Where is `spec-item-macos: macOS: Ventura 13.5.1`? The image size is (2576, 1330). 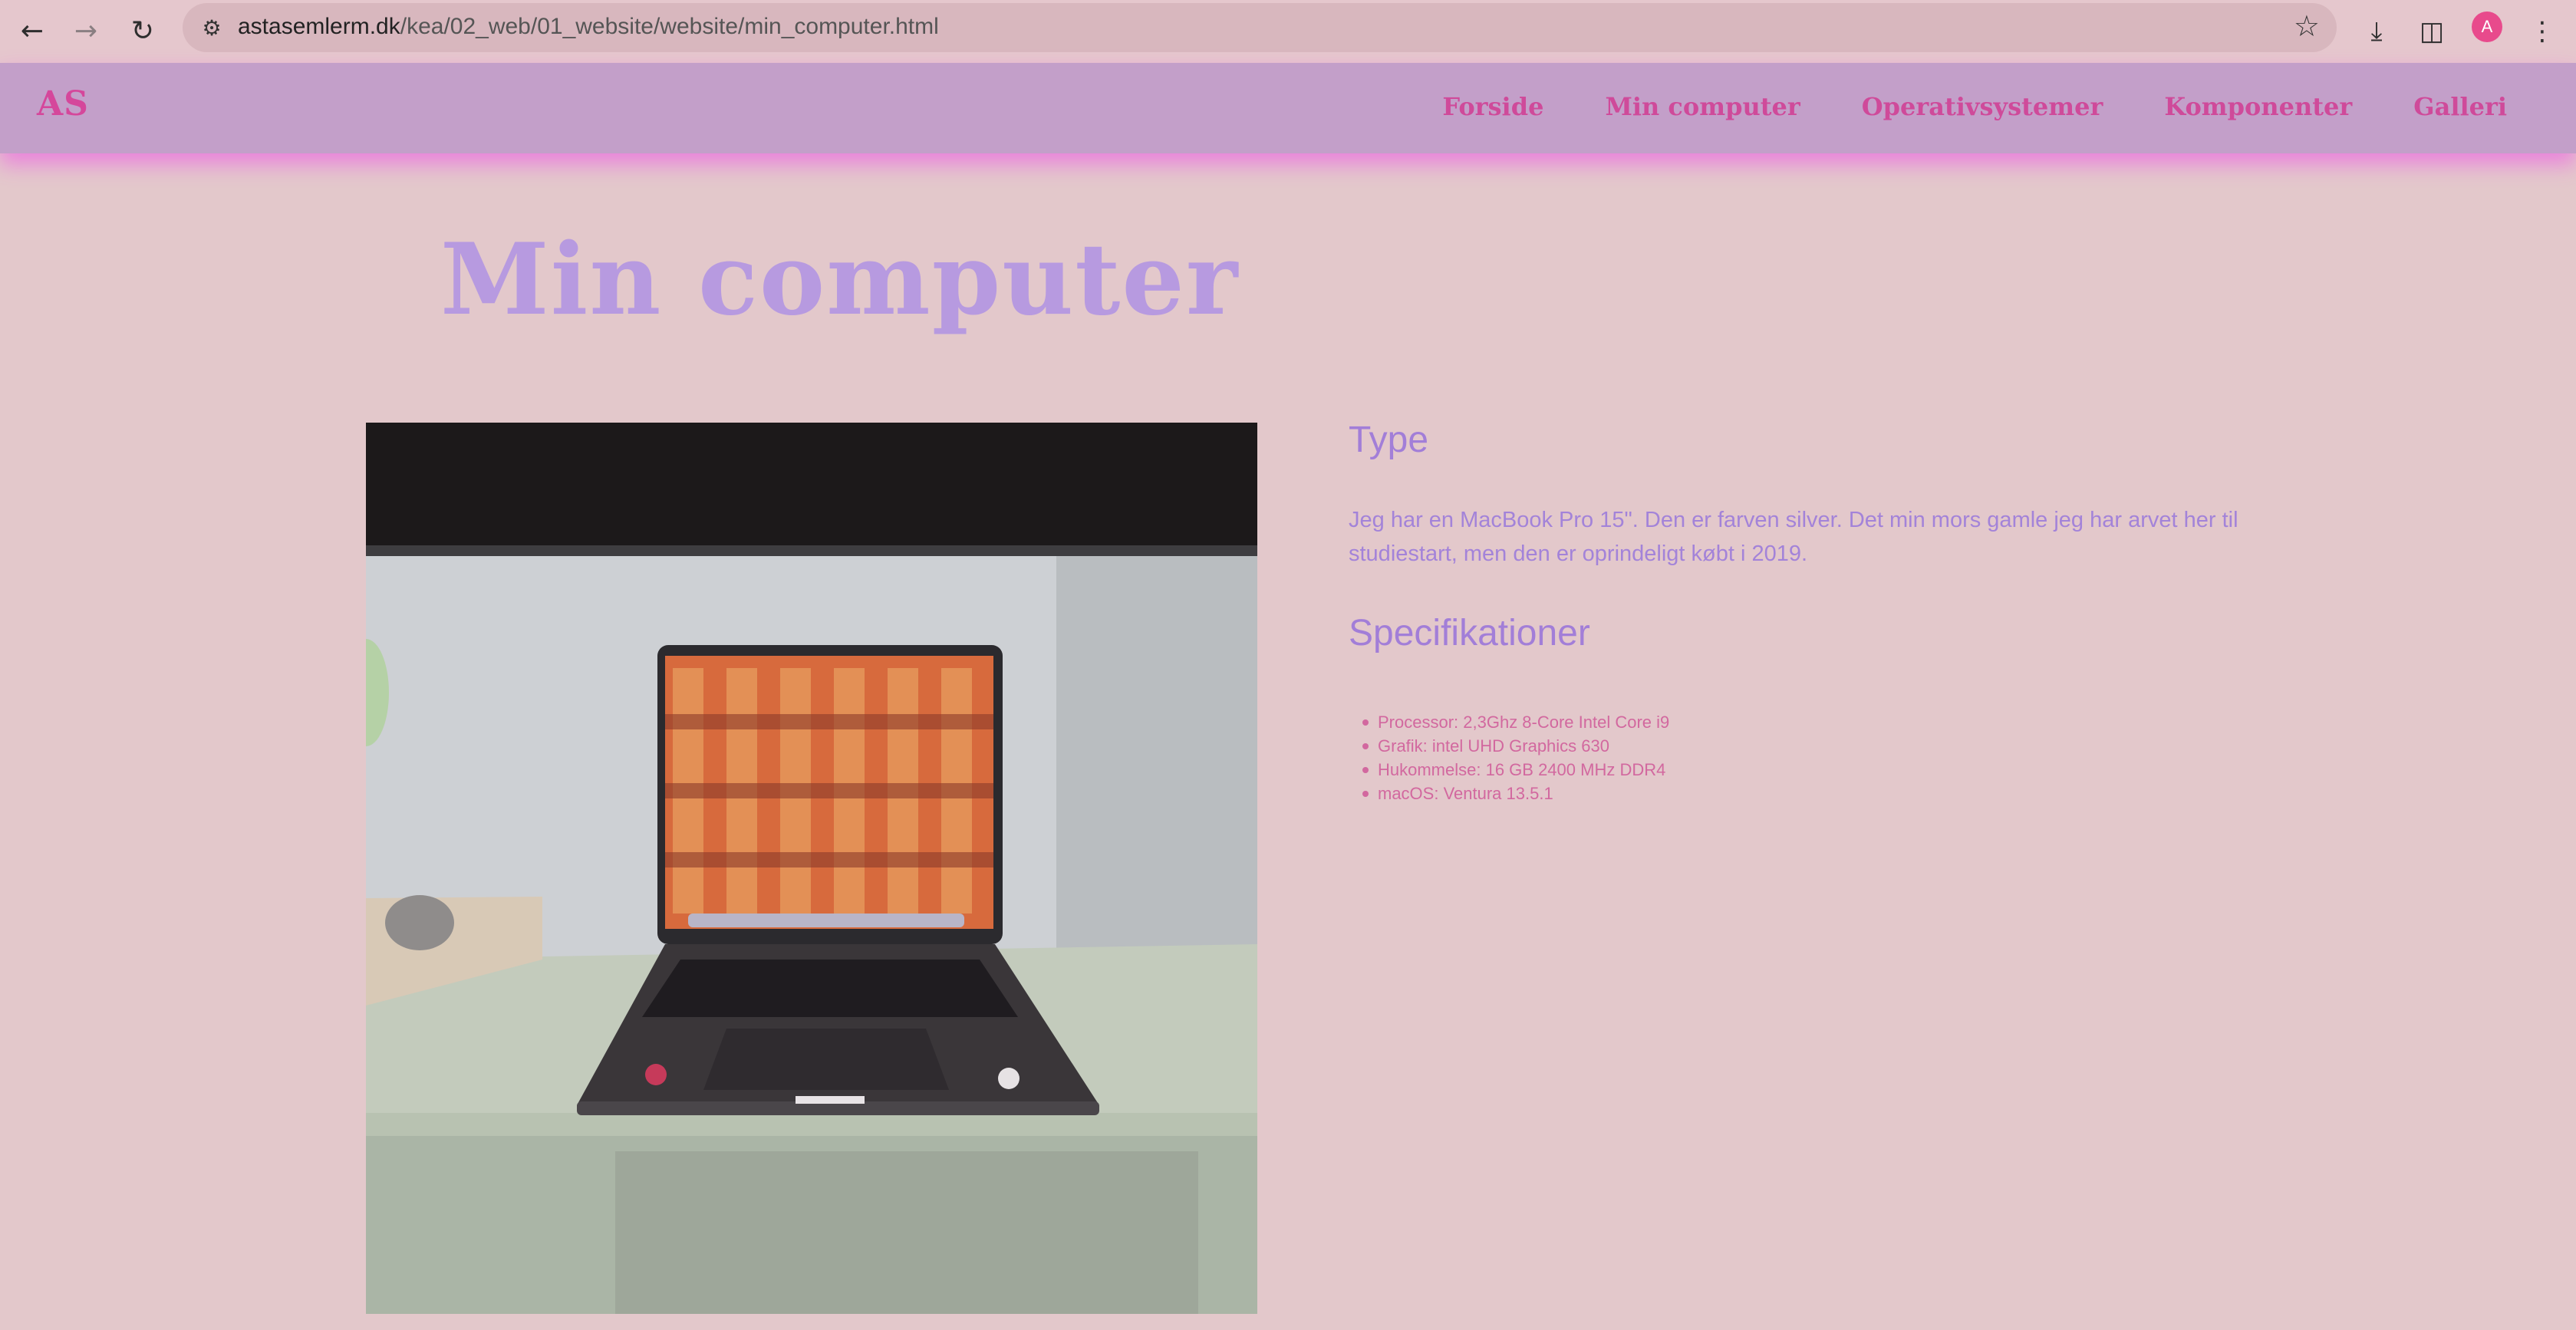
spec-item-macos: macOS: Ventura 13.5.1 is located at coordinates (1515, 793).